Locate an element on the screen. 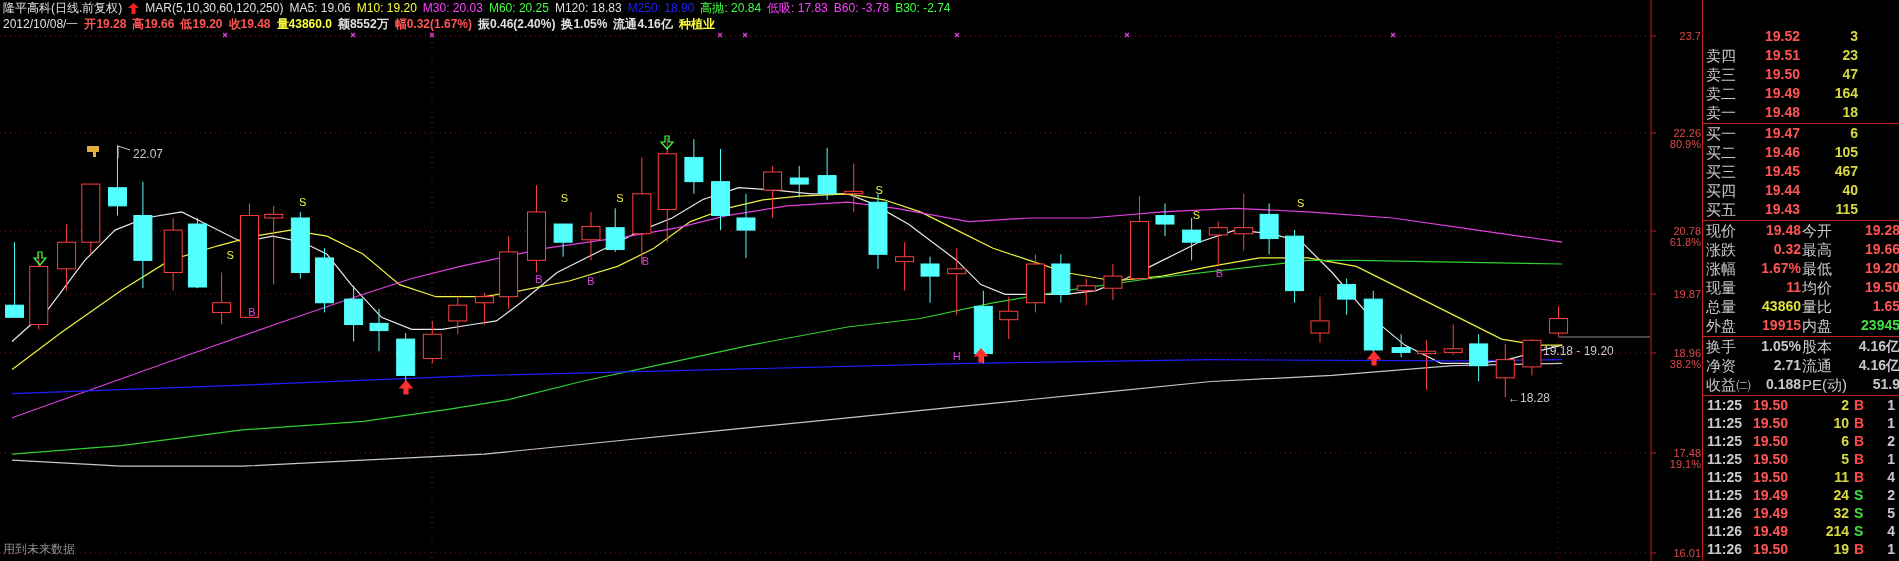 The height and width of the screenshot is (561, 1899). indicator-value: M250: 18.90 is located at coordinates (661, 8).